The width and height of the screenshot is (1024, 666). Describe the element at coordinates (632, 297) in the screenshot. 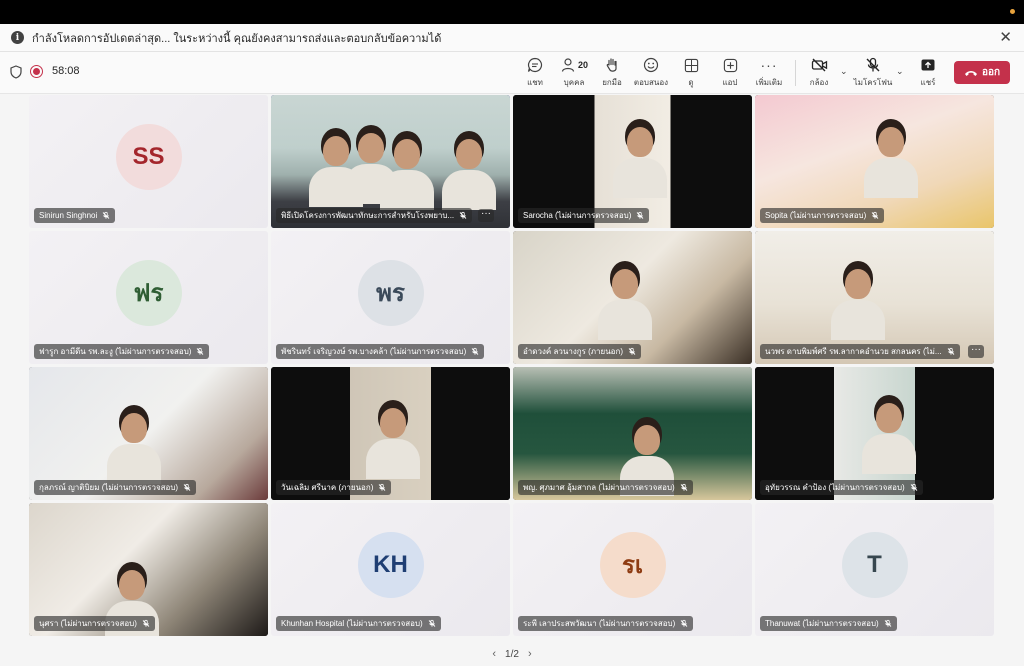

I see `participant-tile: อำดวงค์ ลวนางกูร (ภายนอก)` at that location.